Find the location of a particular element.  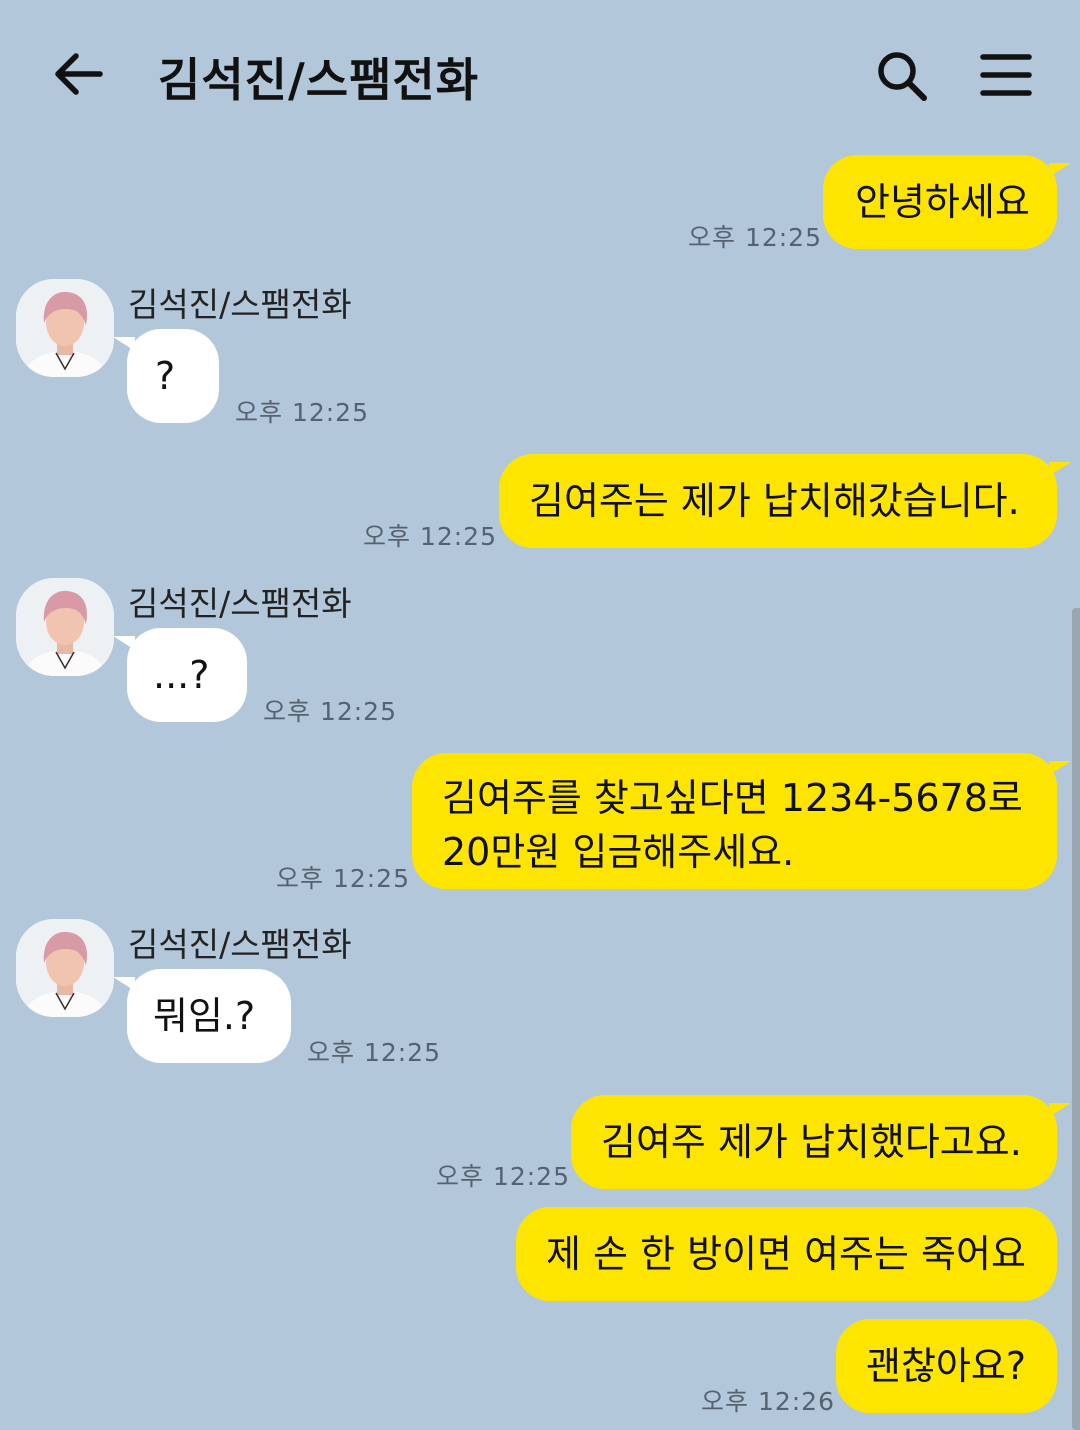

my-message-bubble: 제 손 한 방이면 여주는 죽어요 is located at coordinates (786, 1254).